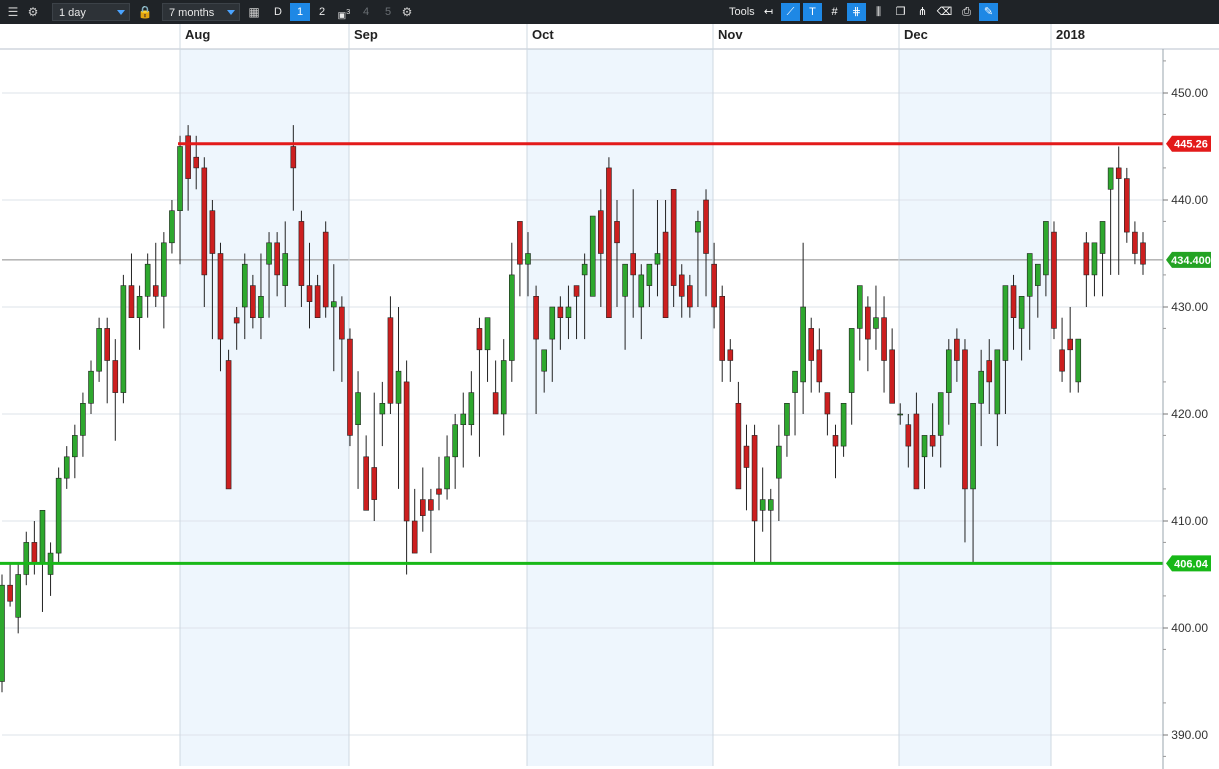 This screenshot has width=1219, height=769. I want to click on current-price-tag-text: 434.400, so click(1191, 261).